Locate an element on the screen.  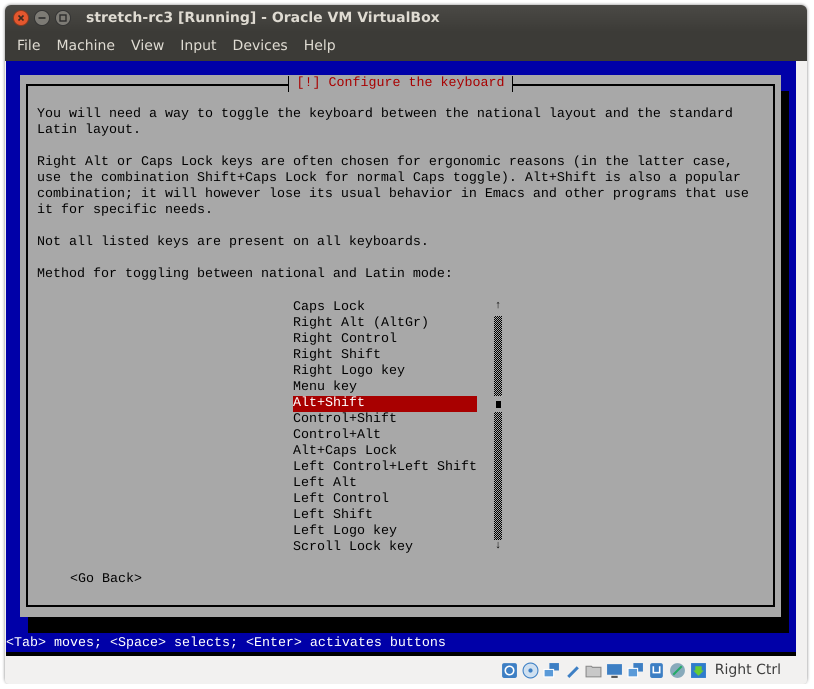
list-option: Left Control is located at coordinates (385, 500).